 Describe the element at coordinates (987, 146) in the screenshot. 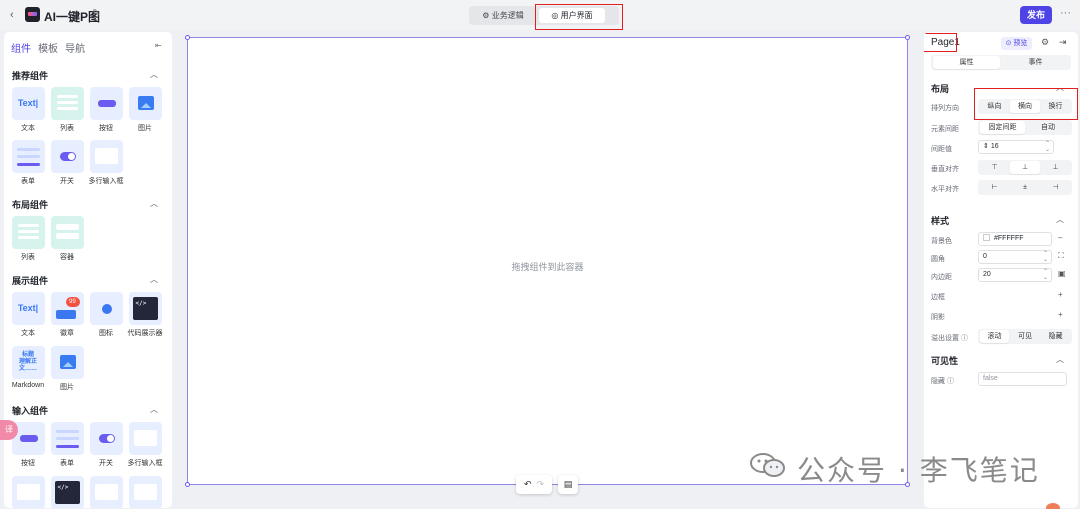

I see `gap-icon: ⇕` at that location.